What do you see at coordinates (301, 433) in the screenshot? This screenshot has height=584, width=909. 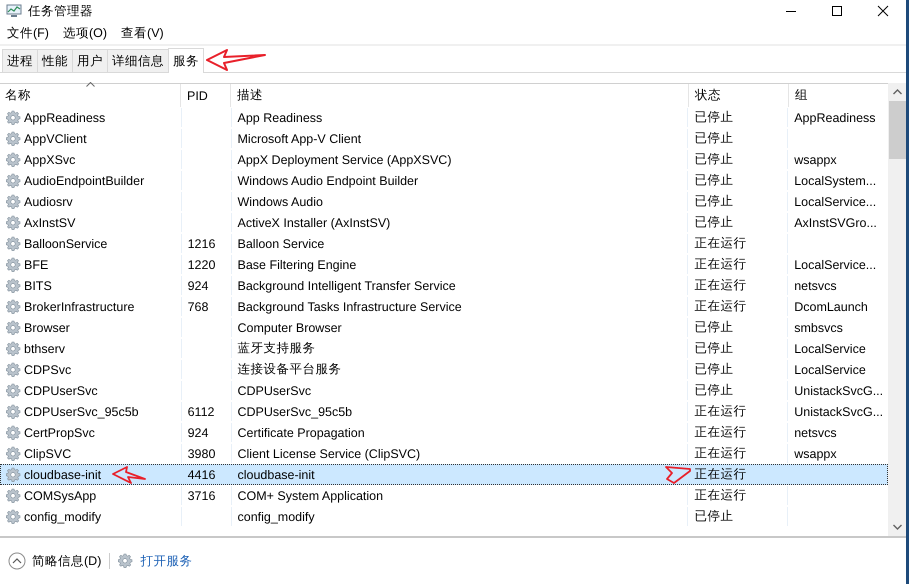 I see `description-cell: Certificate Propagation` at bounding box center [301, 433].